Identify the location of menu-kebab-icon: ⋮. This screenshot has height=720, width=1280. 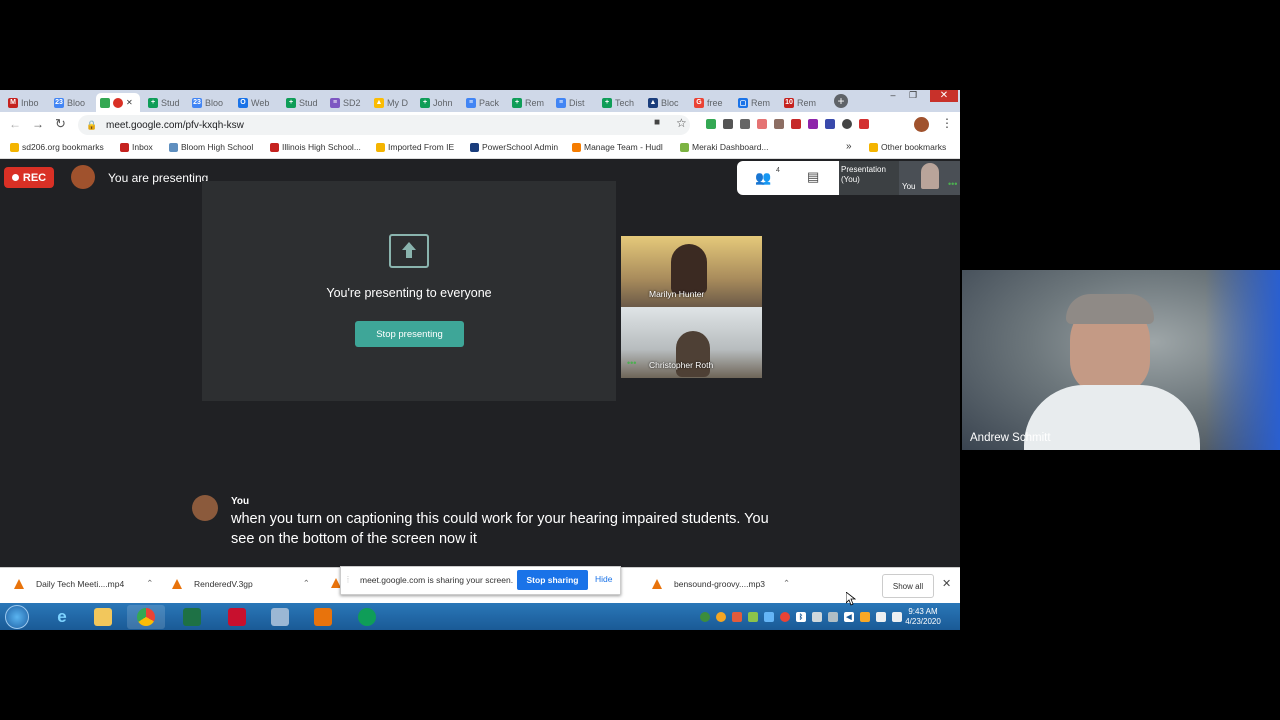
(947, 123).